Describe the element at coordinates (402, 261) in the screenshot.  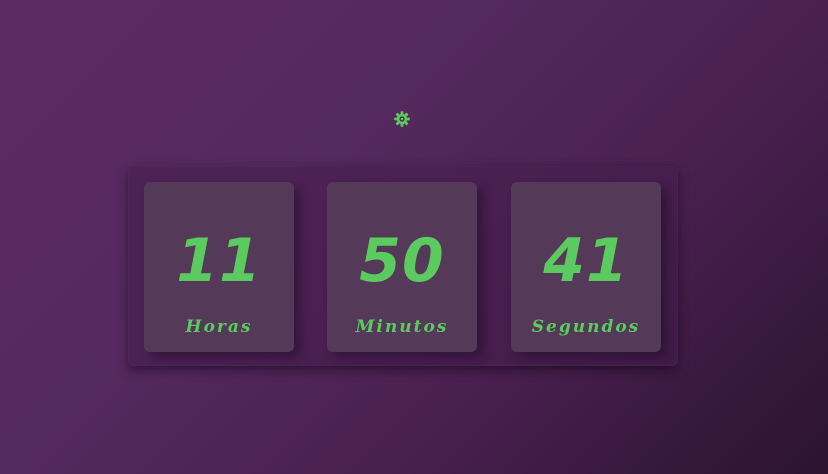
I see `minutes-value: 50` at that location.